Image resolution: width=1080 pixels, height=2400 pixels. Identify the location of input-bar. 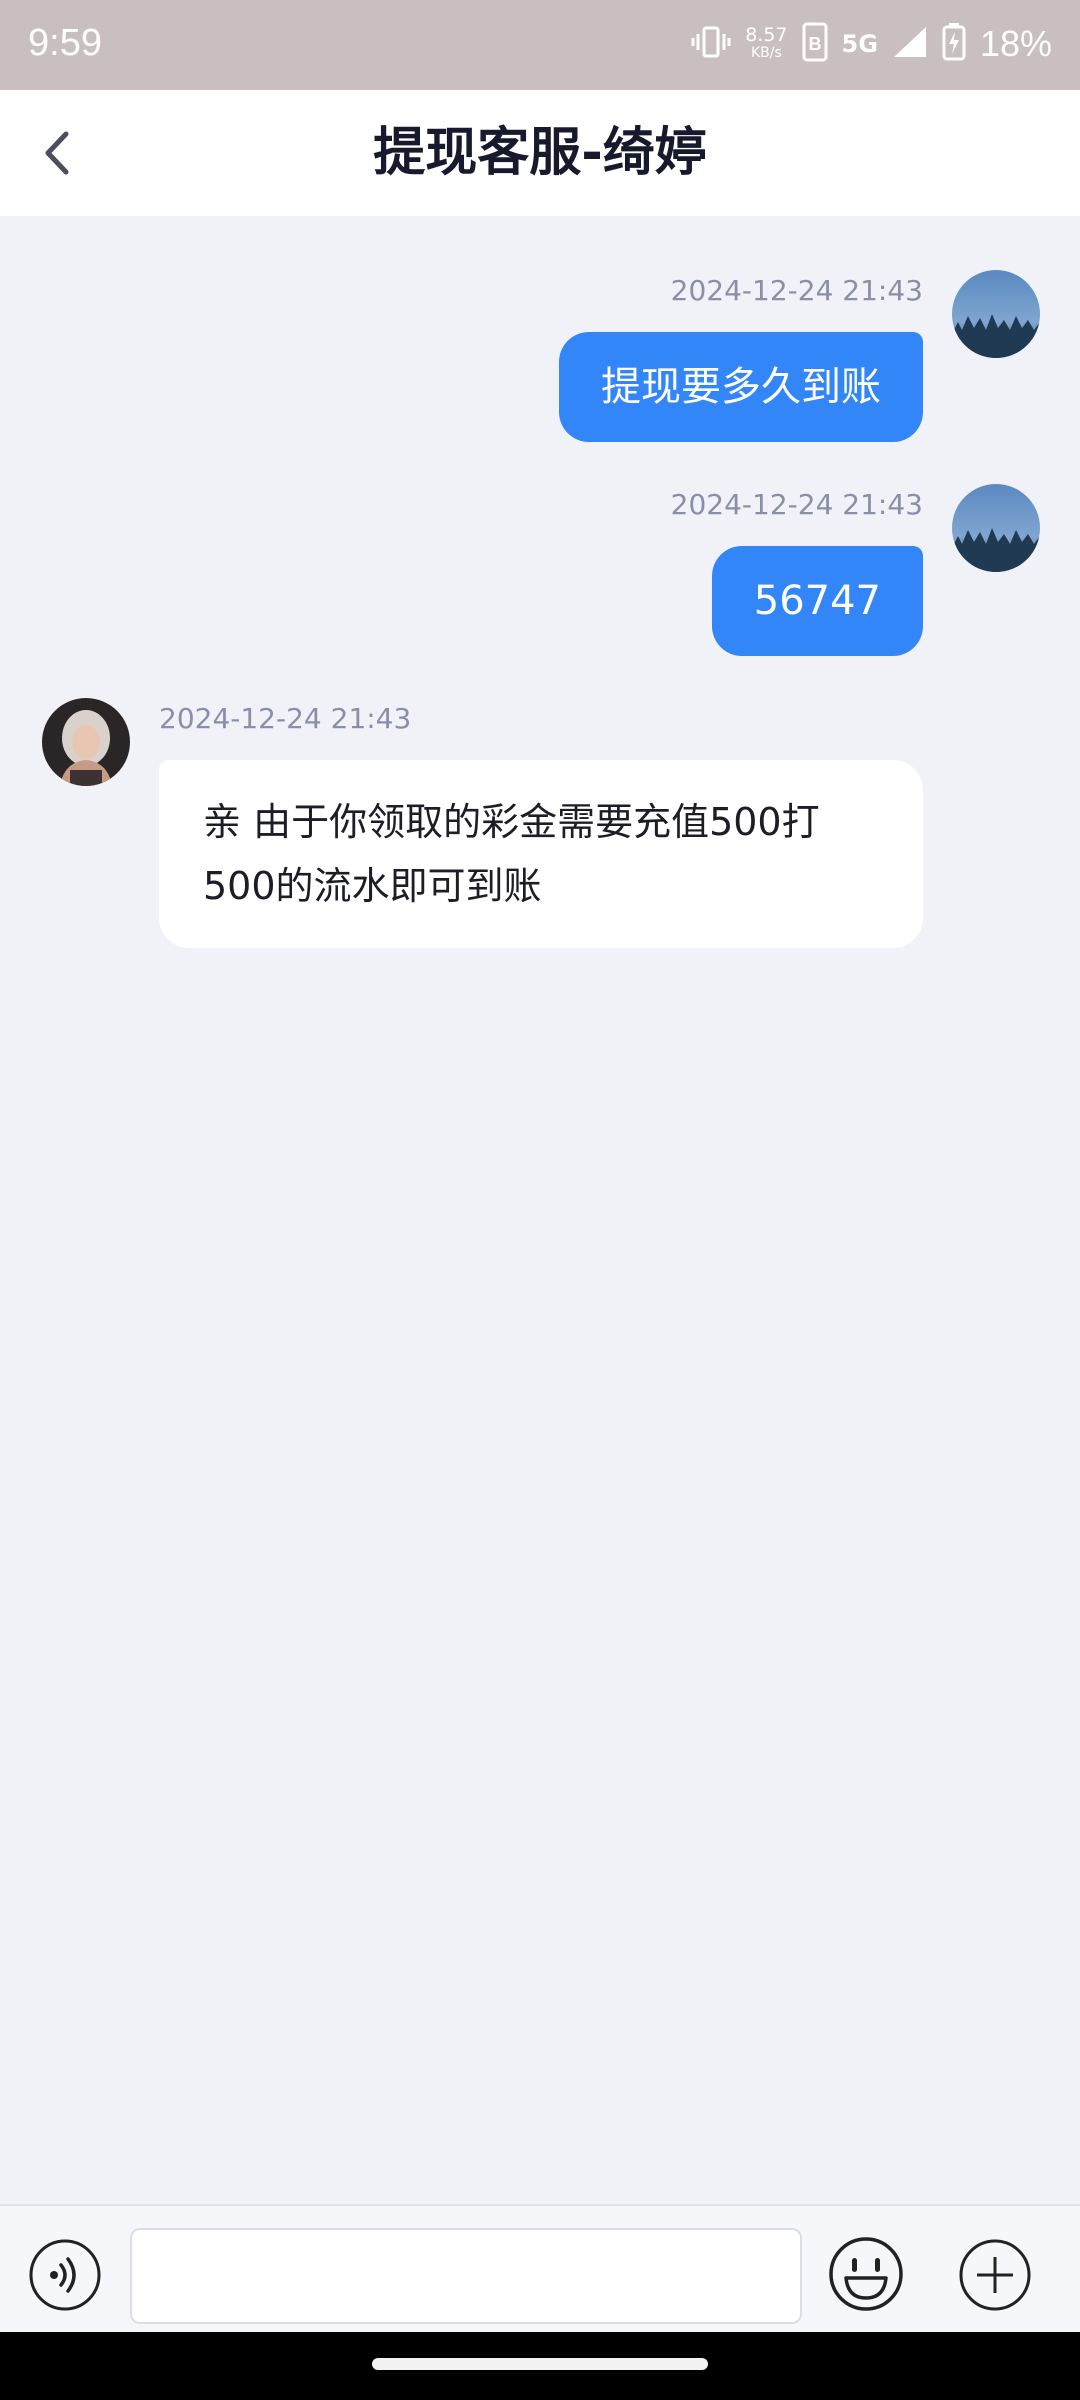
(540, 2269).